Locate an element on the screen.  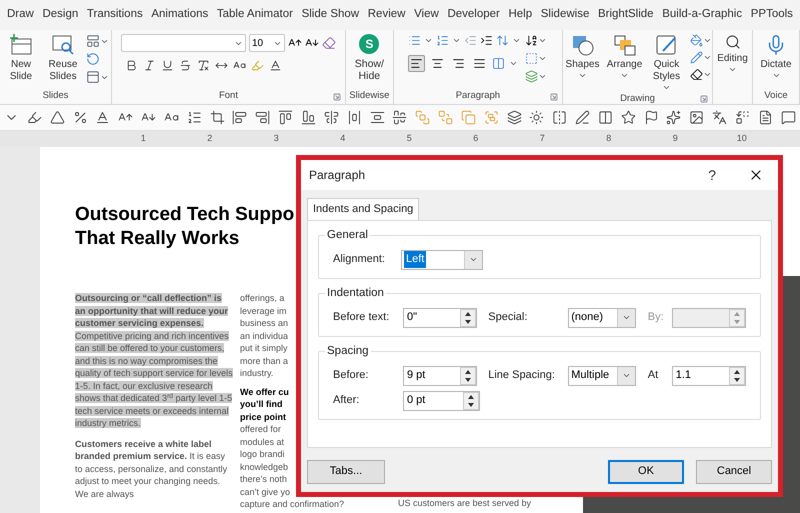
ruler-number: 7 is located at coordinates (542, 139).